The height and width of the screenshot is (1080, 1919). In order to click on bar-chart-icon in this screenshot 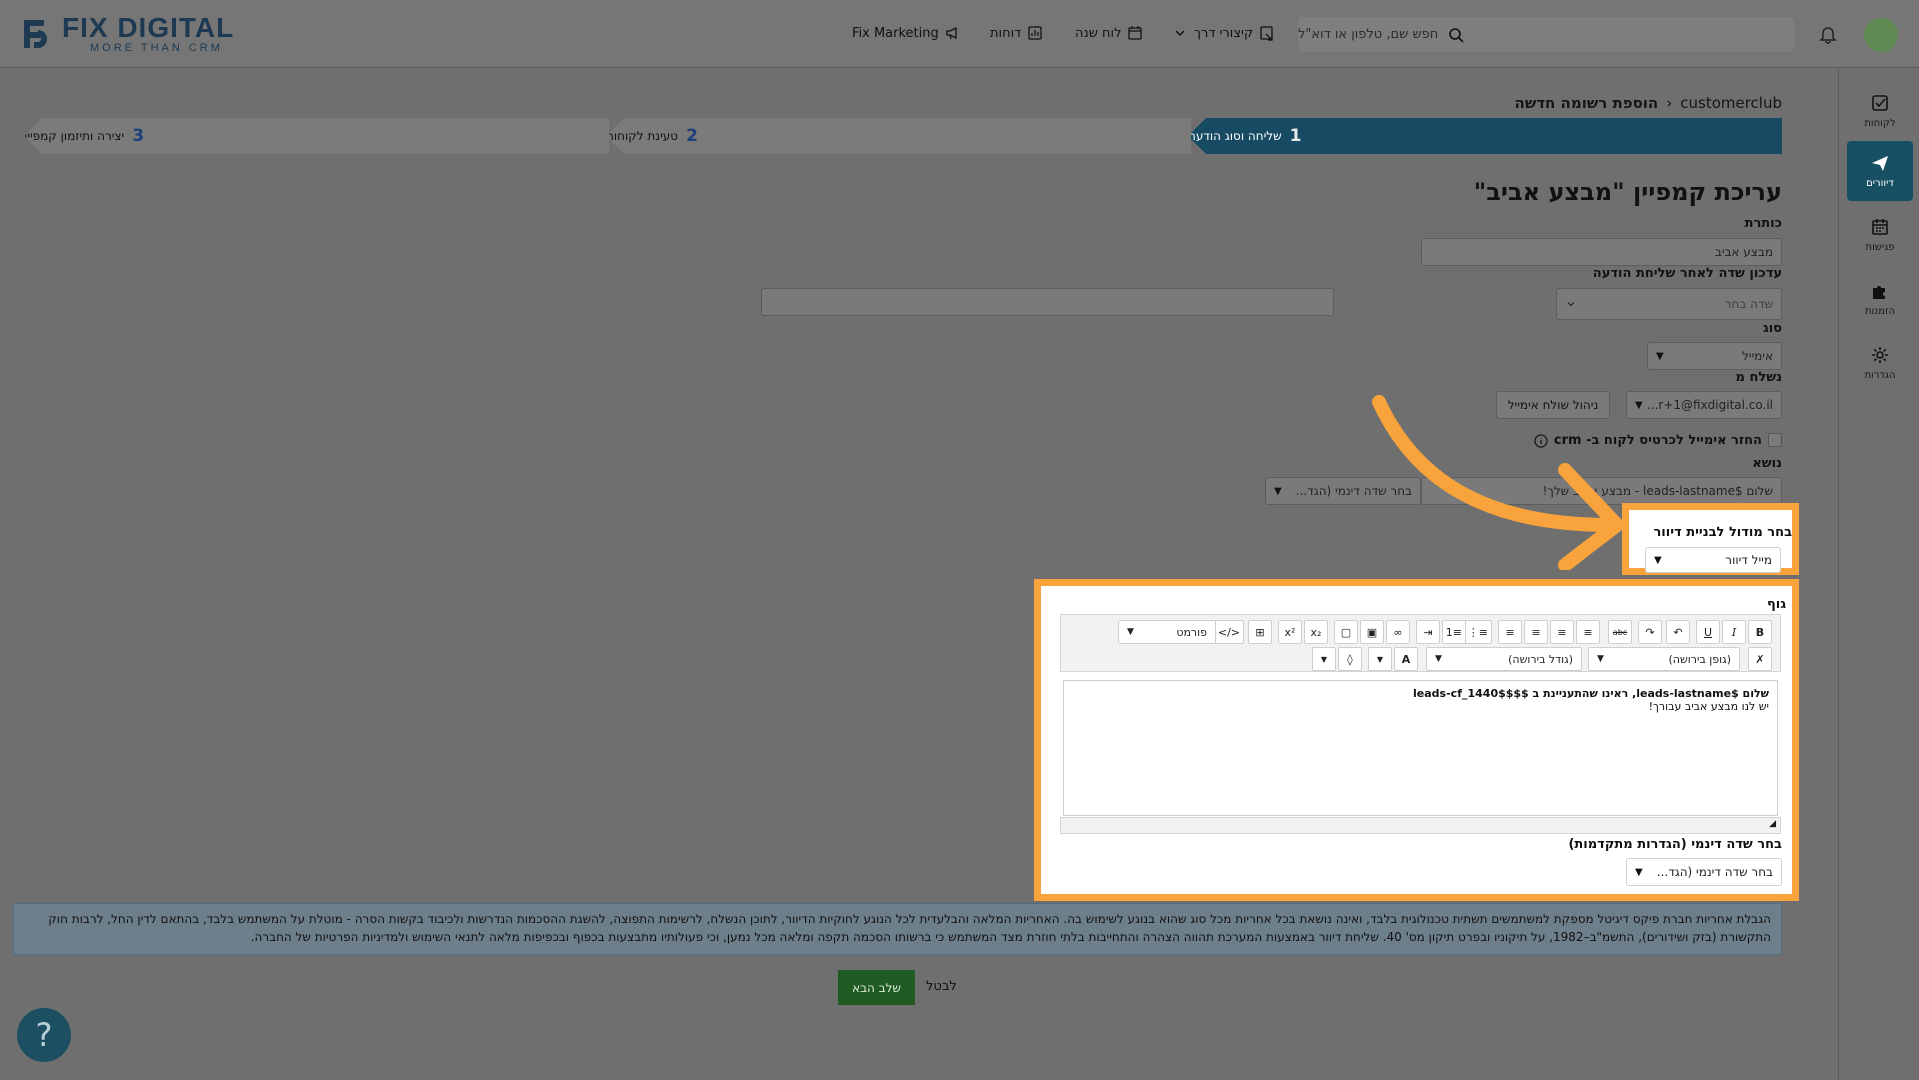, I will do `click(1035, 33)`.